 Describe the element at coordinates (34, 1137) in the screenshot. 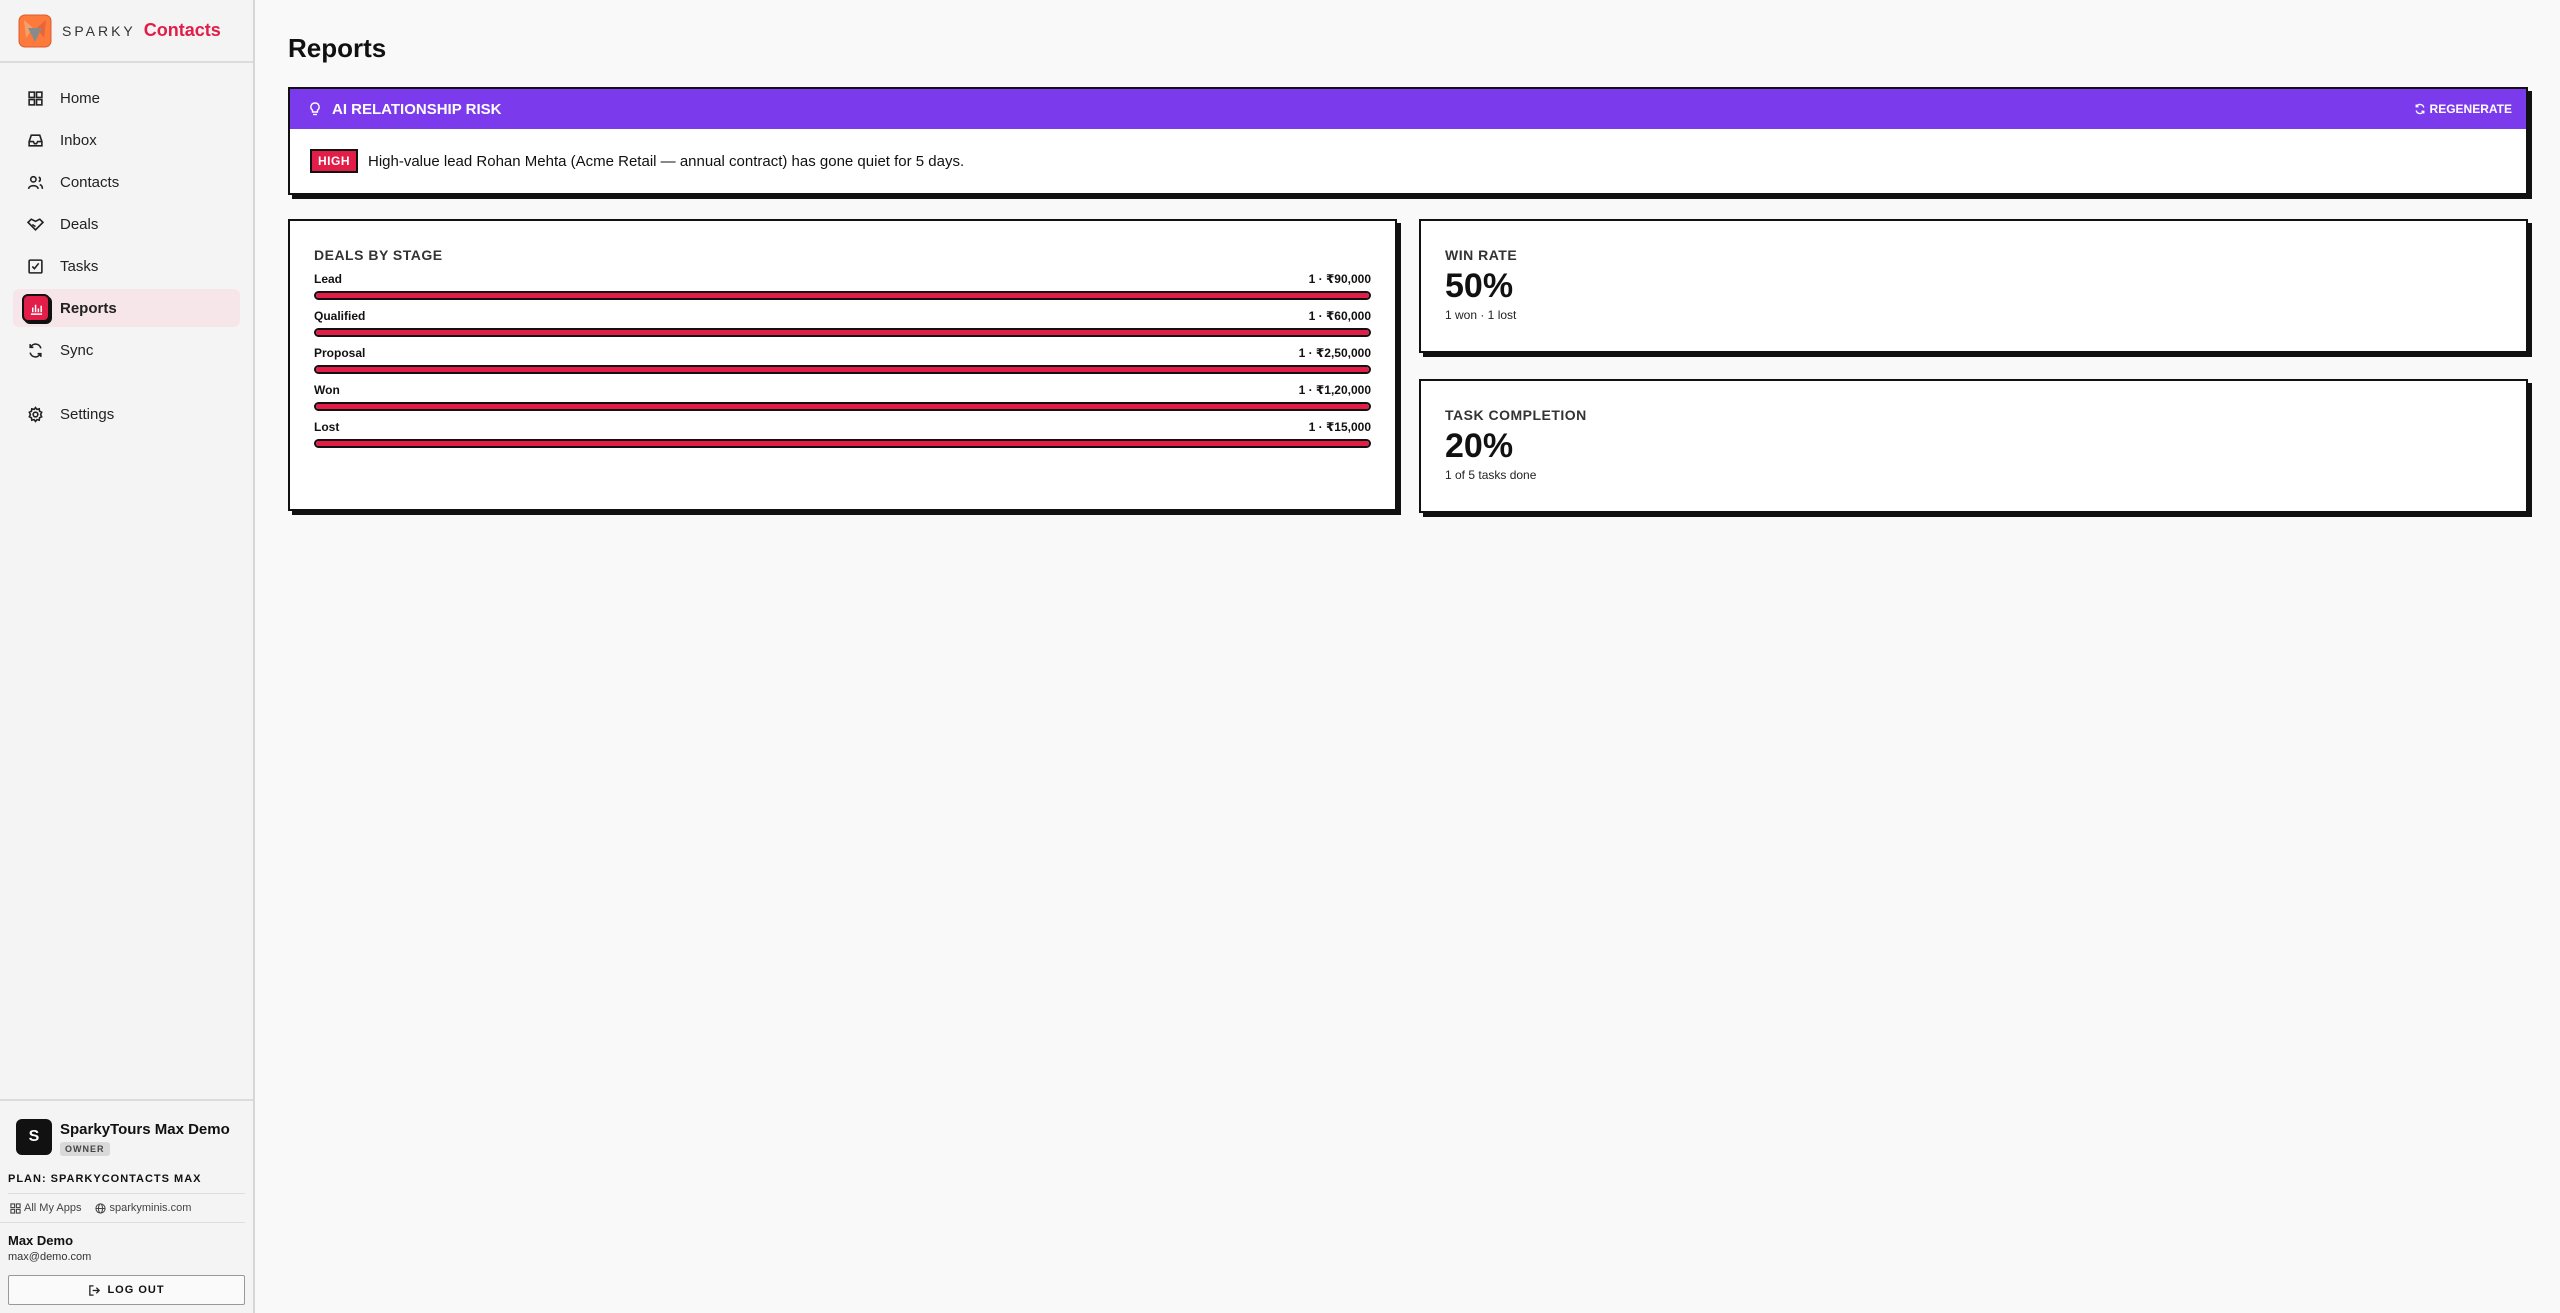

I see `workspace-avatar: S` at that location.